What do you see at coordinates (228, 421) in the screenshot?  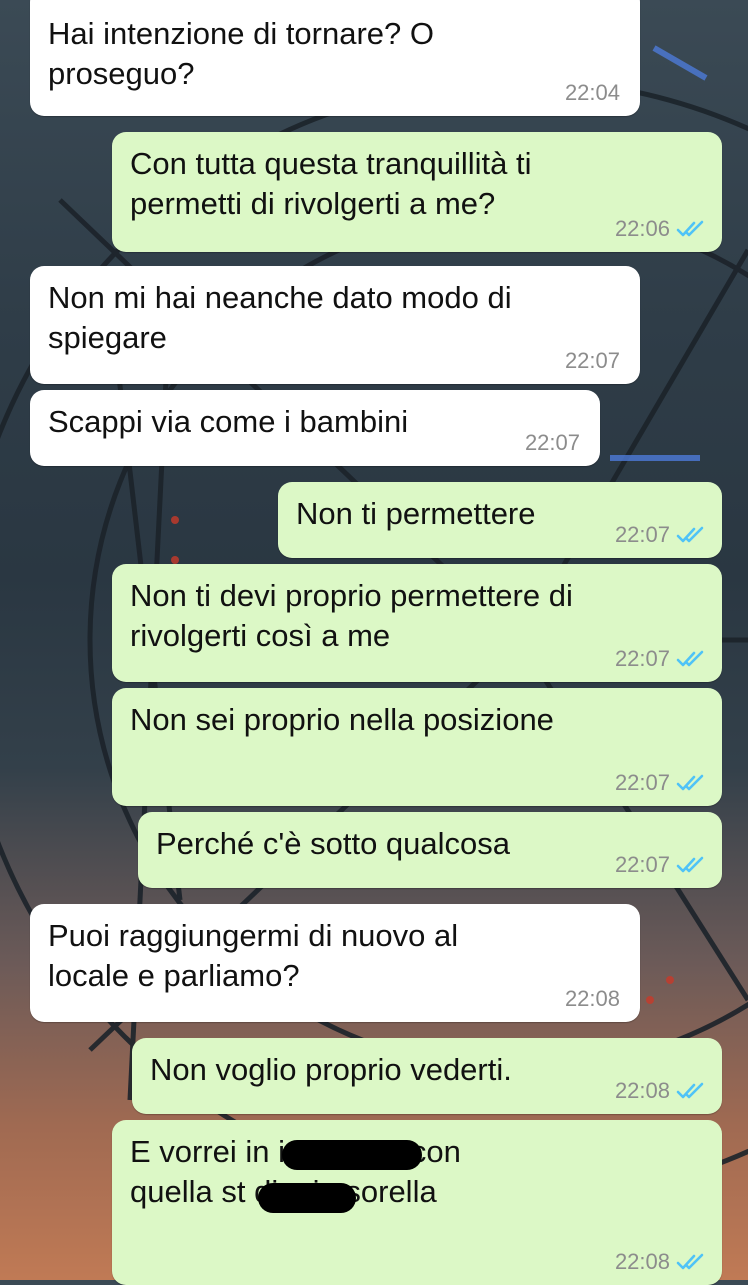 I see `message-text: Scappi via come i bambini` at bounding box center [228, 421].